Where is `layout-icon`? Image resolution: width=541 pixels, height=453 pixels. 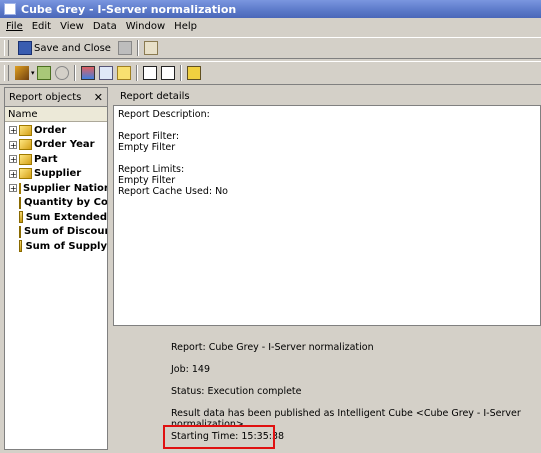
layout-icon is located at coordinates (105, 73).